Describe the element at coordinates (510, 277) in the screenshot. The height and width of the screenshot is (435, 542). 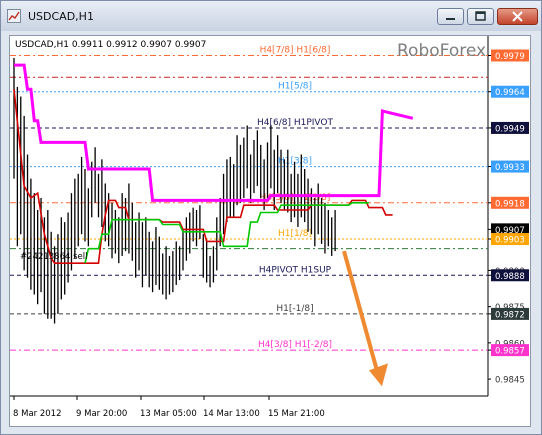
I see `price-tick-label: 0.9888` at that location.